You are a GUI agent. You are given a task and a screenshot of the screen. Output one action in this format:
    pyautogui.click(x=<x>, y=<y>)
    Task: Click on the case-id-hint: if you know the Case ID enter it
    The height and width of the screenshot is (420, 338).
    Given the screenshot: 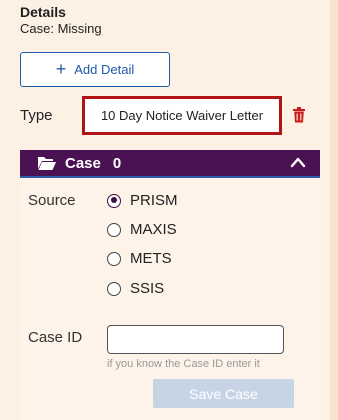 What is the action you would take?
    pyautogui.click(x=183, y=364)
    